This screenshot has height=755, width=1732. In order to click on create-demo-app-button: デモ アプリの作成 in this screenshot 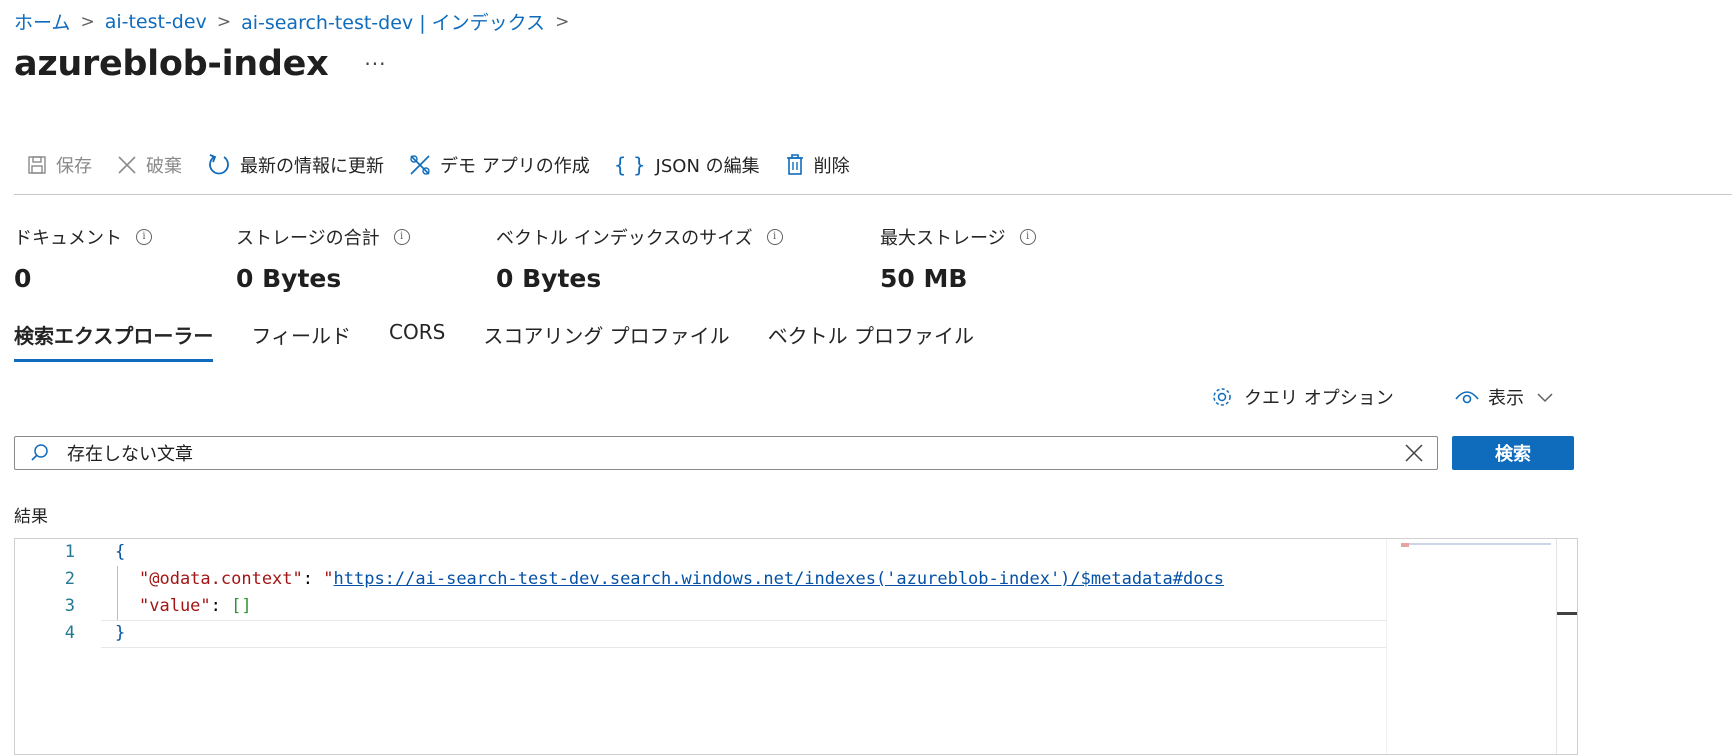, I will do `click(499, 165)`.